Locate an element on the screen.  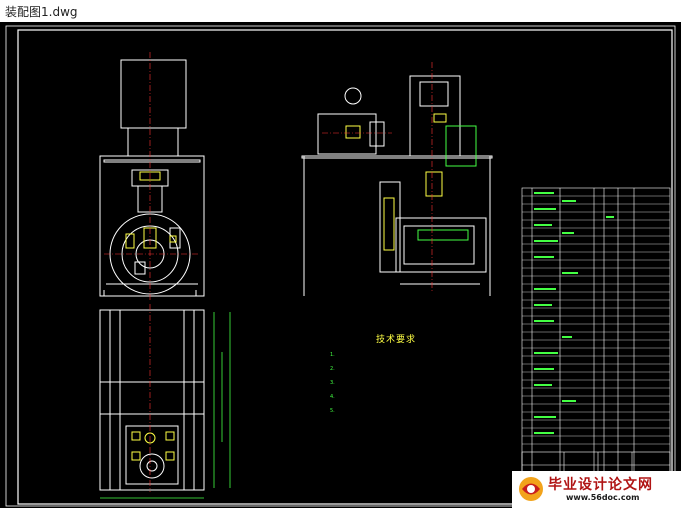
side-view-accents is located at coordinates (447, 183).